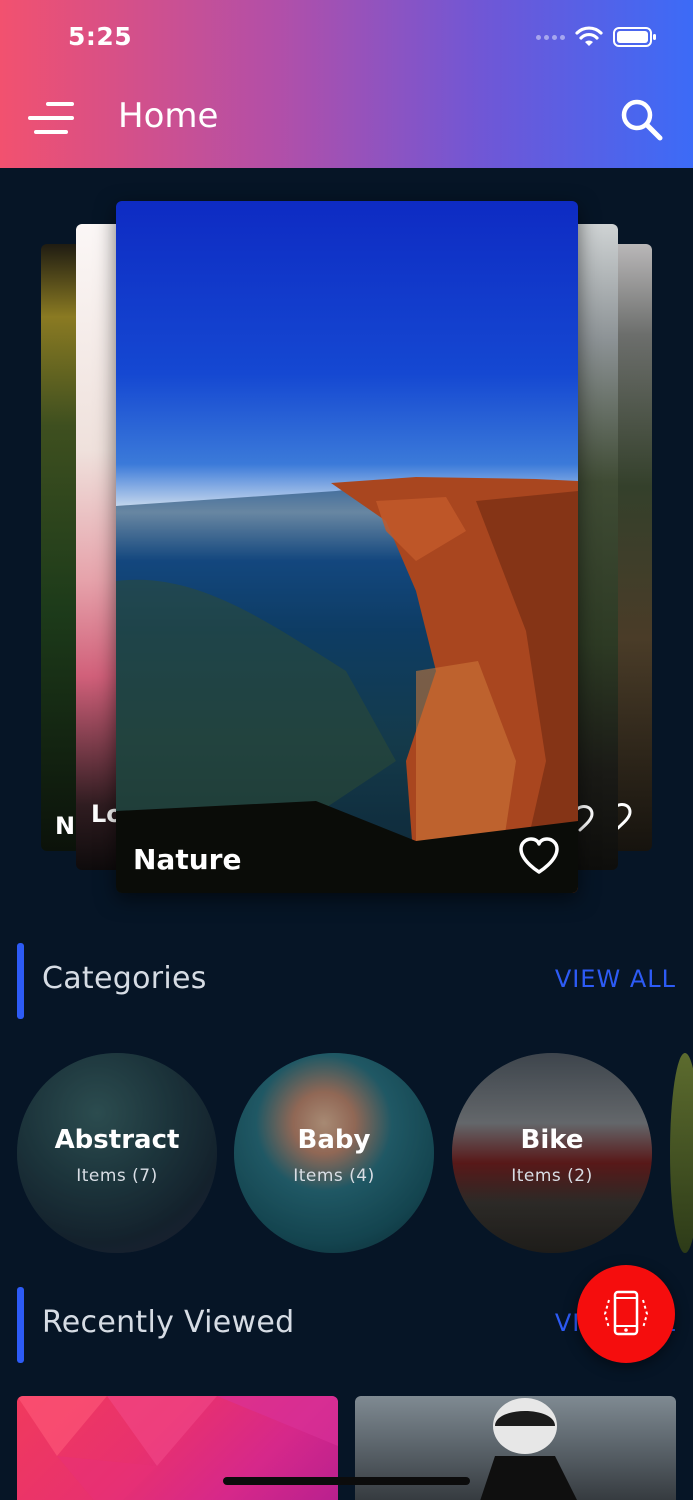 The height and width of the screenshot is (1500, 693). I want to click on phone-shake-icon, so click(626, 1313).